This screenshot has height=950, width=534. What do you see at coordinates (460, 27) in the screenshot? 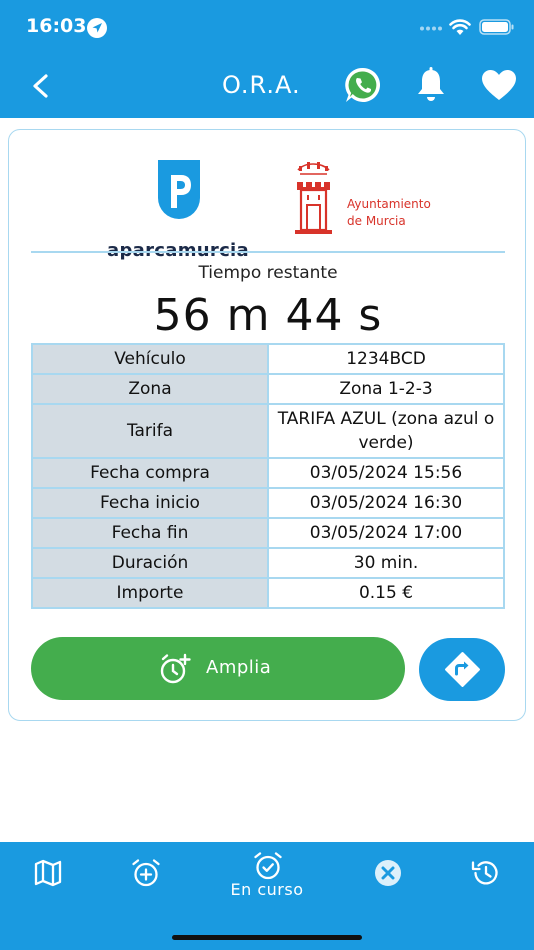
I see `wifi-icon` at bounding box center [460, 27].